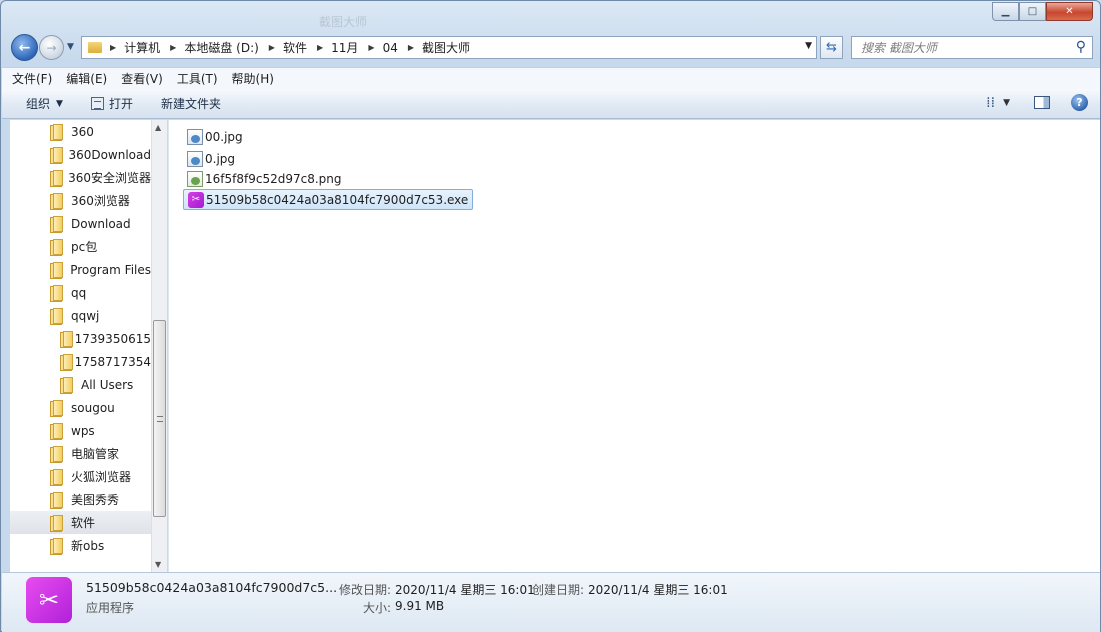  What do you see at coordinates (1079, 102) in the screenshot?
I see `help-icon: ?` at bounding box center [1079, 102].